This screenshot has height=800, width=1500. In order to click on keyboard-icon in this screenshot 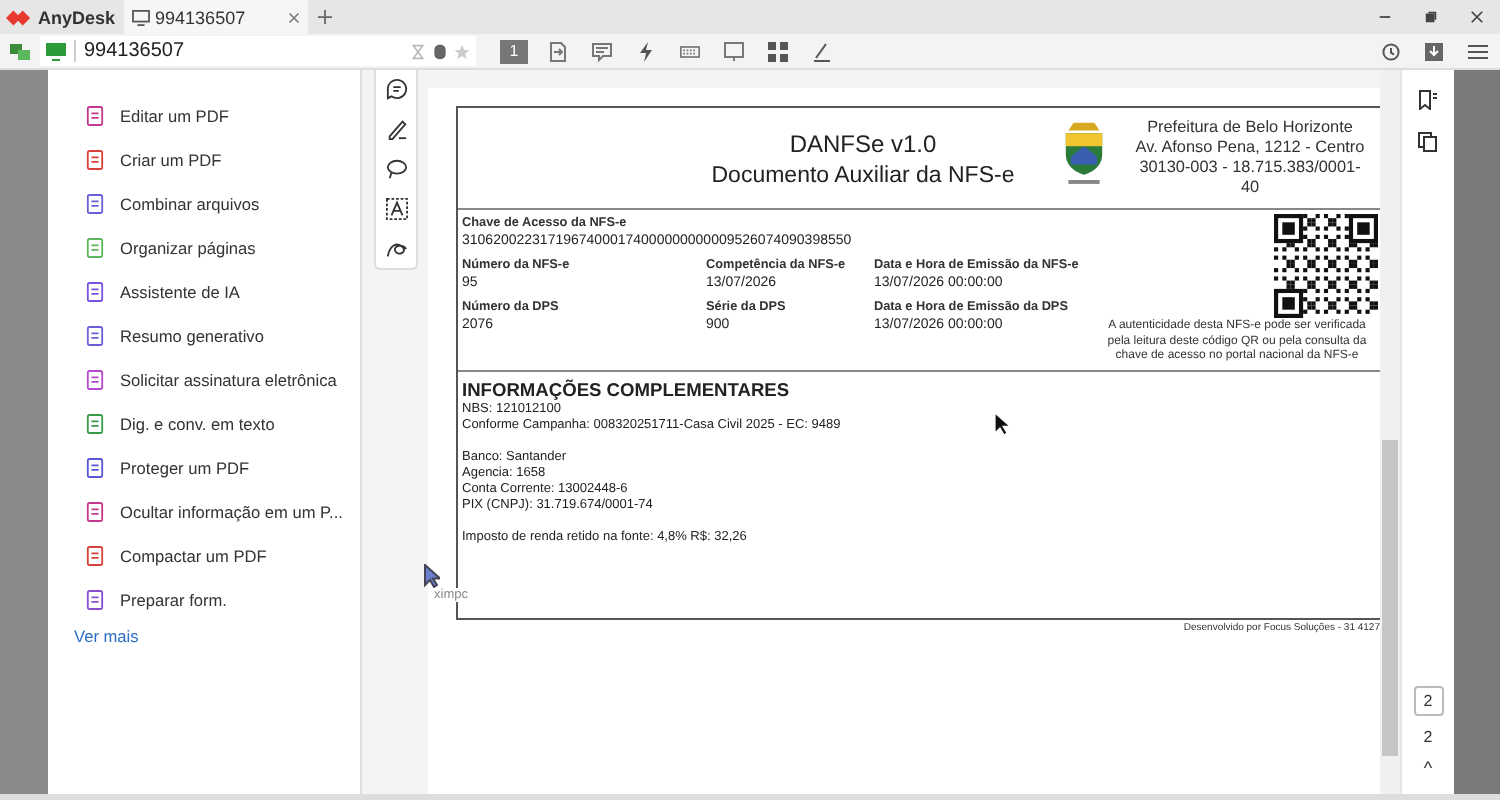, I will do `click(690, 51)`.